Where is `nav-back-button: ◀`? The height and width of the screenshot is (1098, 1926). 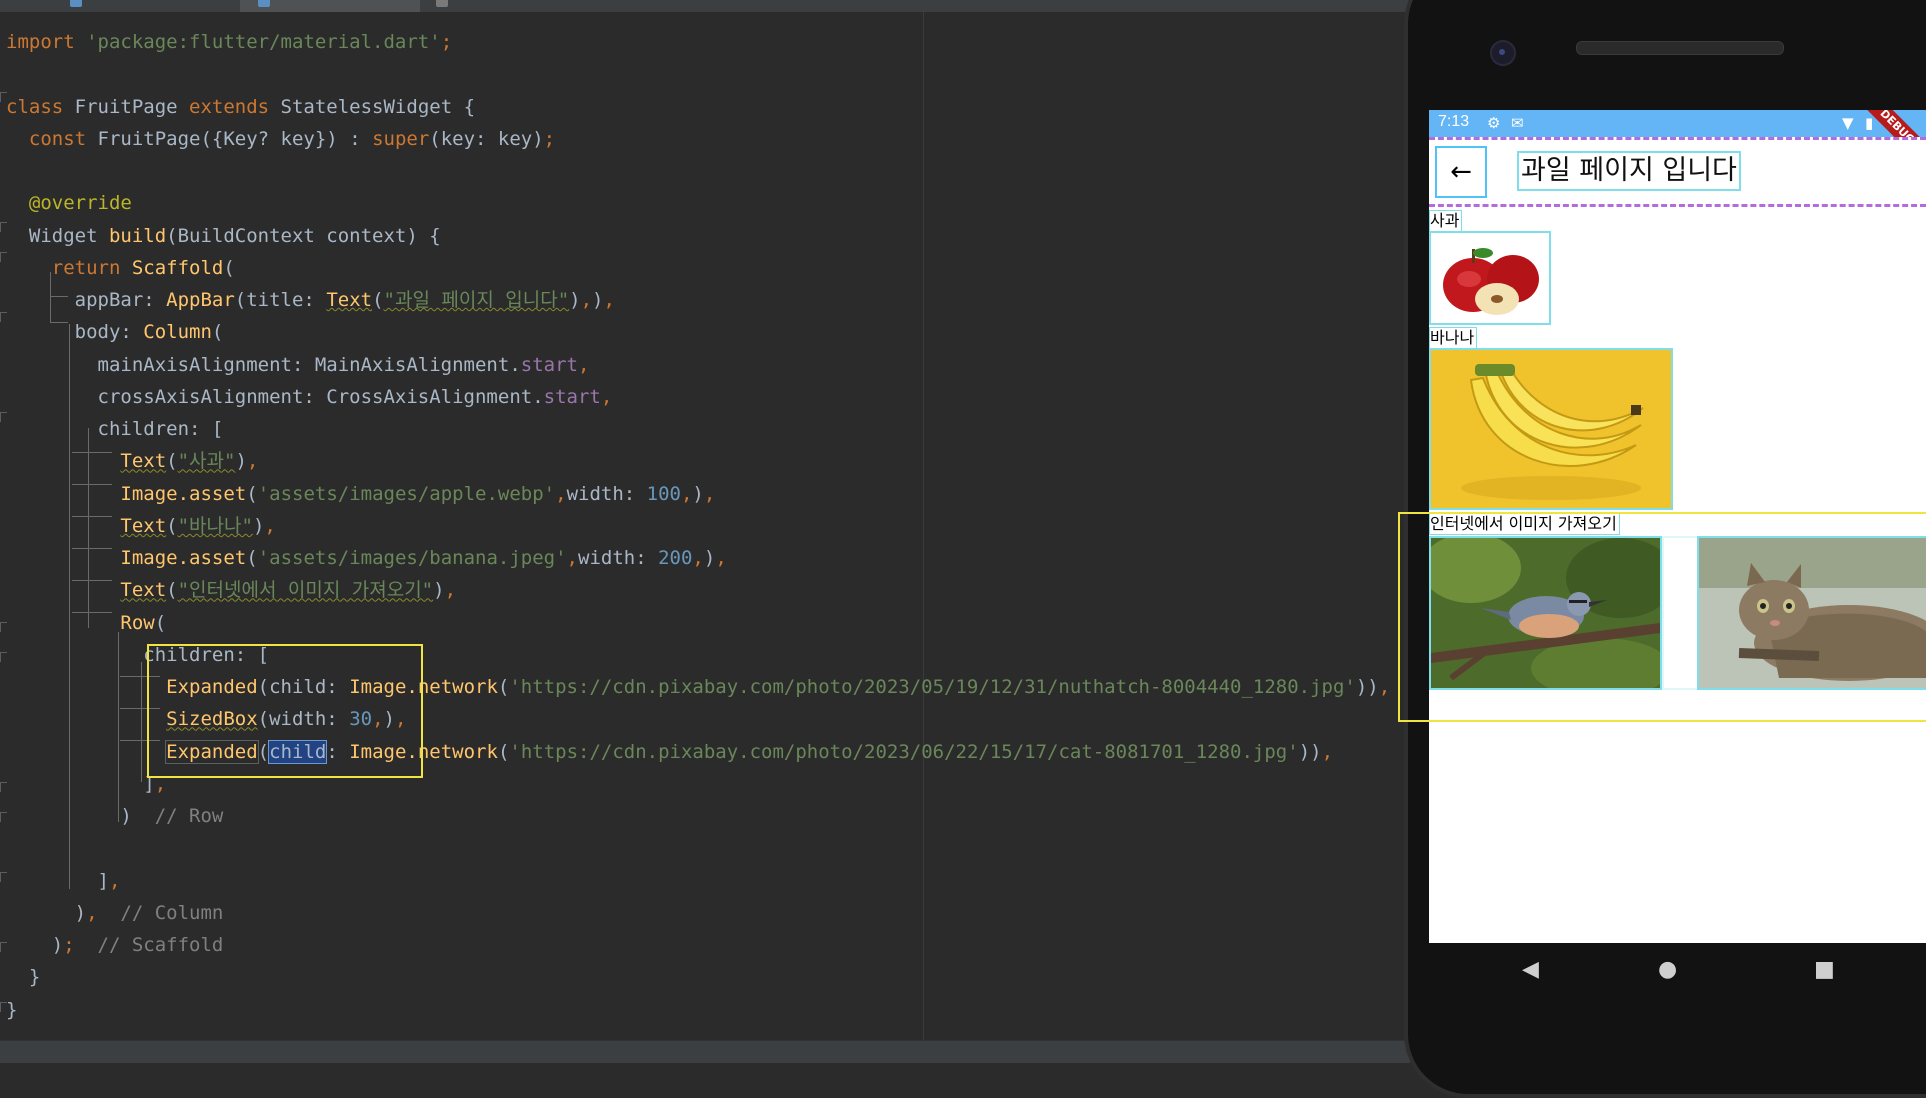 nav-back-button: ◀ is located at coordinates (1530, 969).